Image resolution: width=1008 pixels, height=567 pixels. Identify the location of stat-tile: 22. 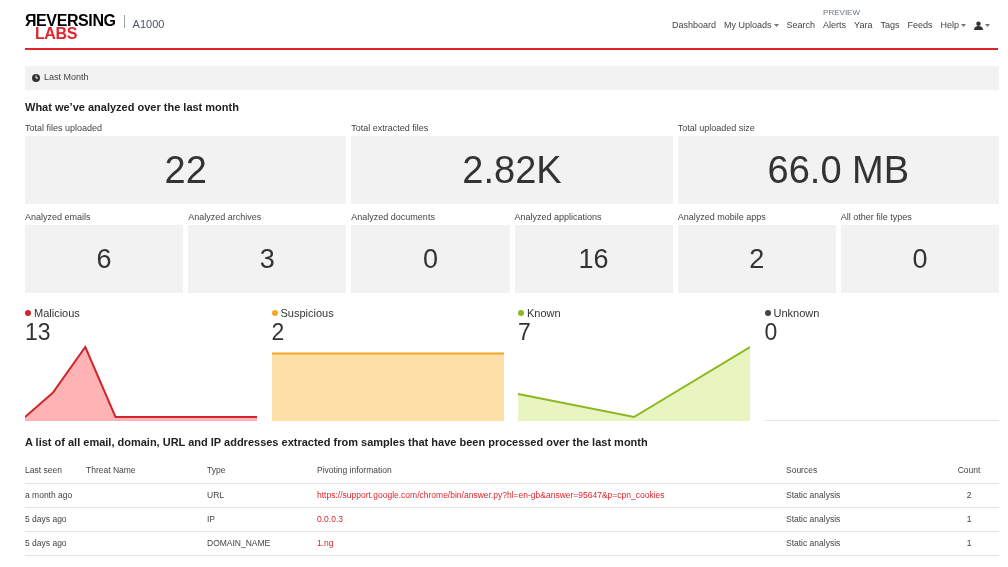
(186, 170).